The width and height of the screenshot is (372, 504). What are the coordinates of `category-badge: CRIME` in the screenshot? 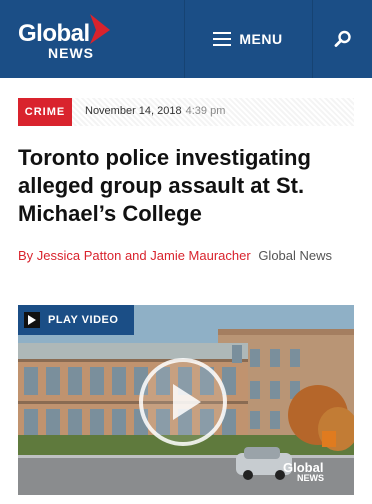 It's located at (45, 112).